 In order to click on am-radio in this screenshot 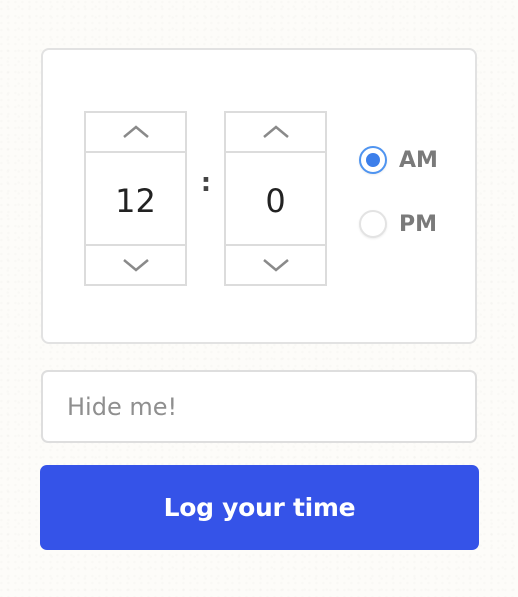, I will do `click(373, 160)`.